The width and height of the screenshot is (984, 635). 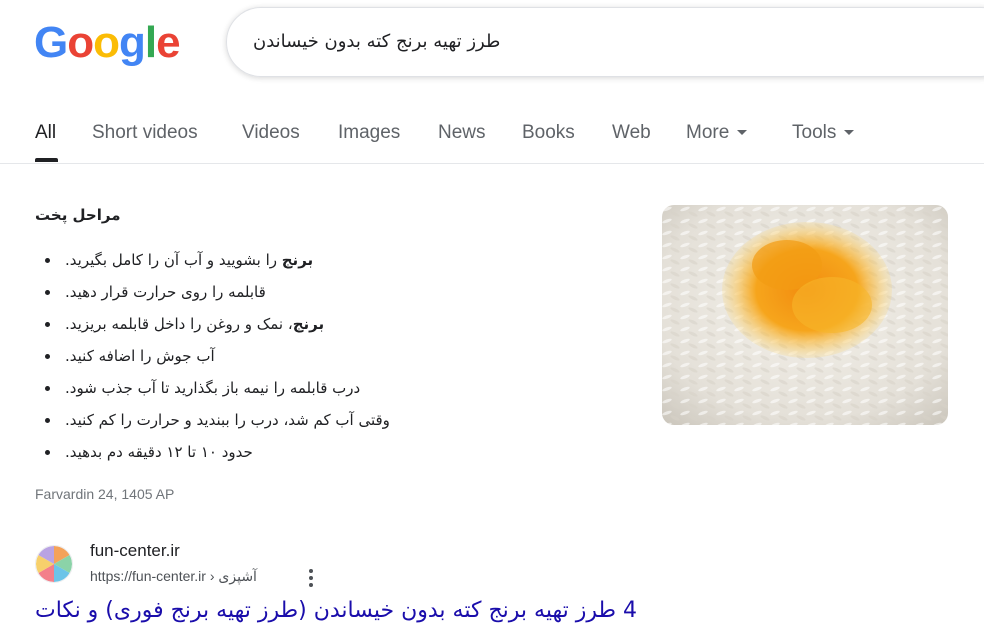 What do you see at coordinates (78, 215) in the screenshot?
I see `snippet-title: مراحل پخت` at bounding box center [78, 215].